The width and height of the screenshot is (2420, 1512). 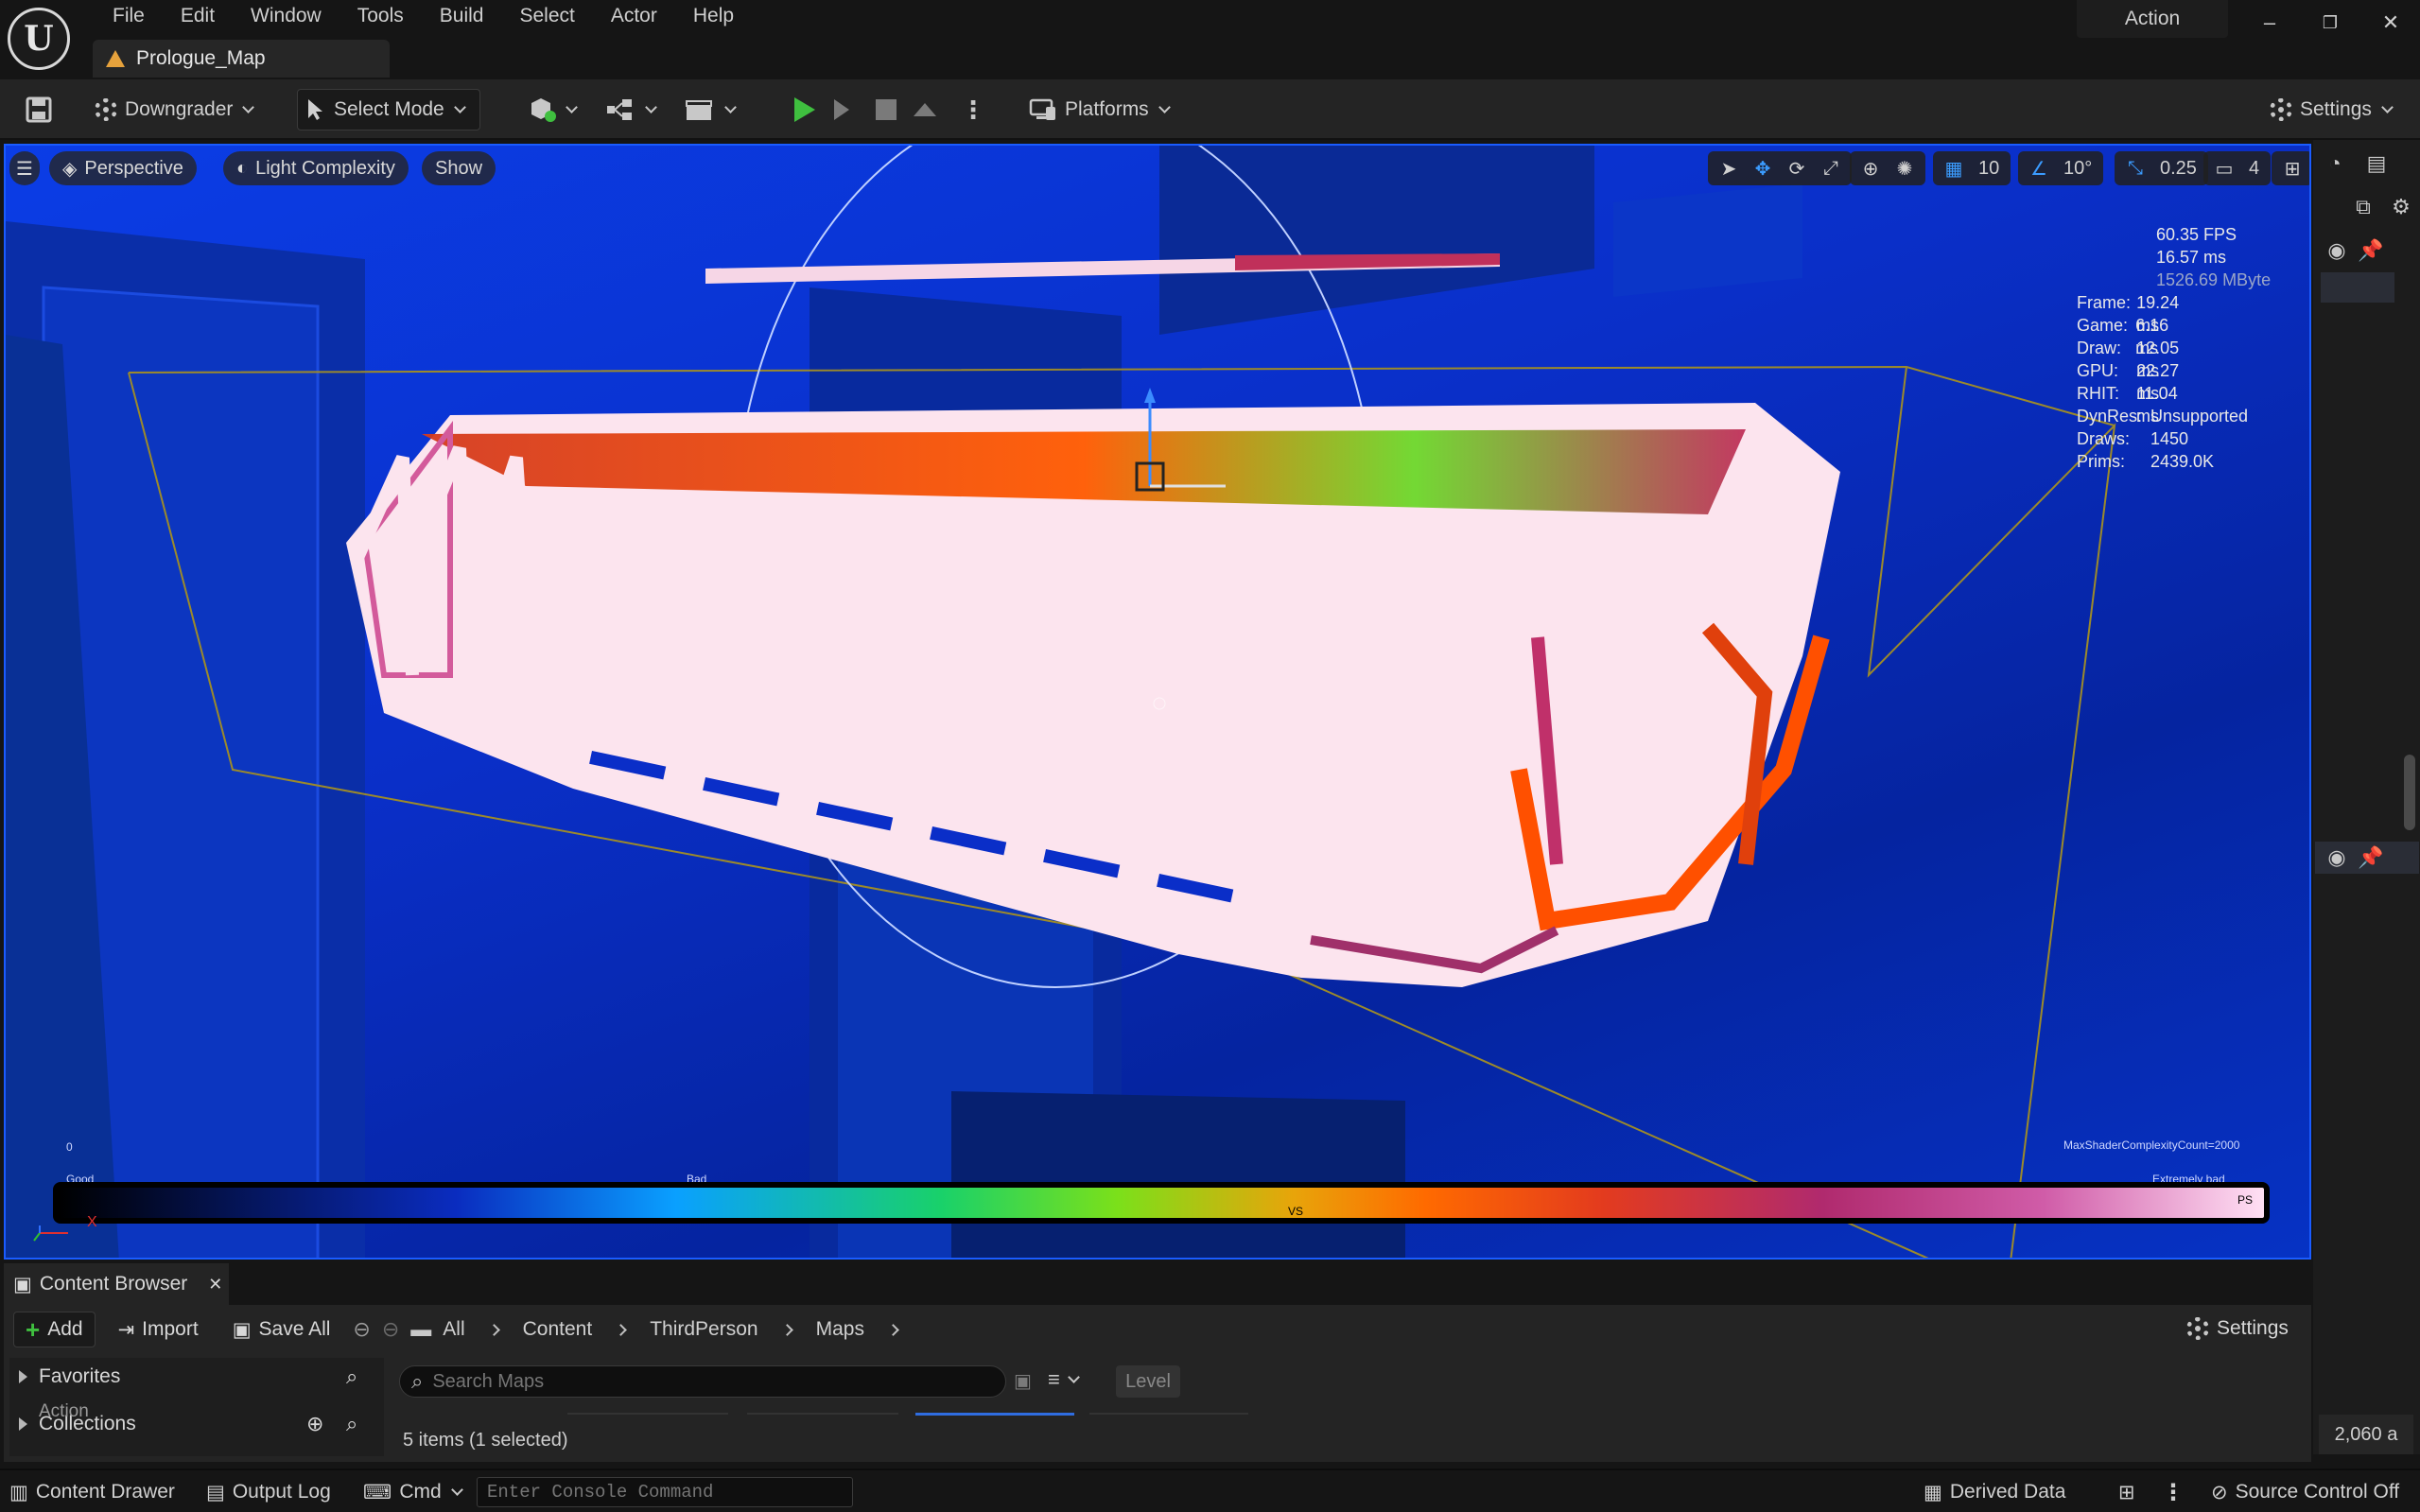 I want to click on outliner-scrollbar, so click(x=2409, y=792).